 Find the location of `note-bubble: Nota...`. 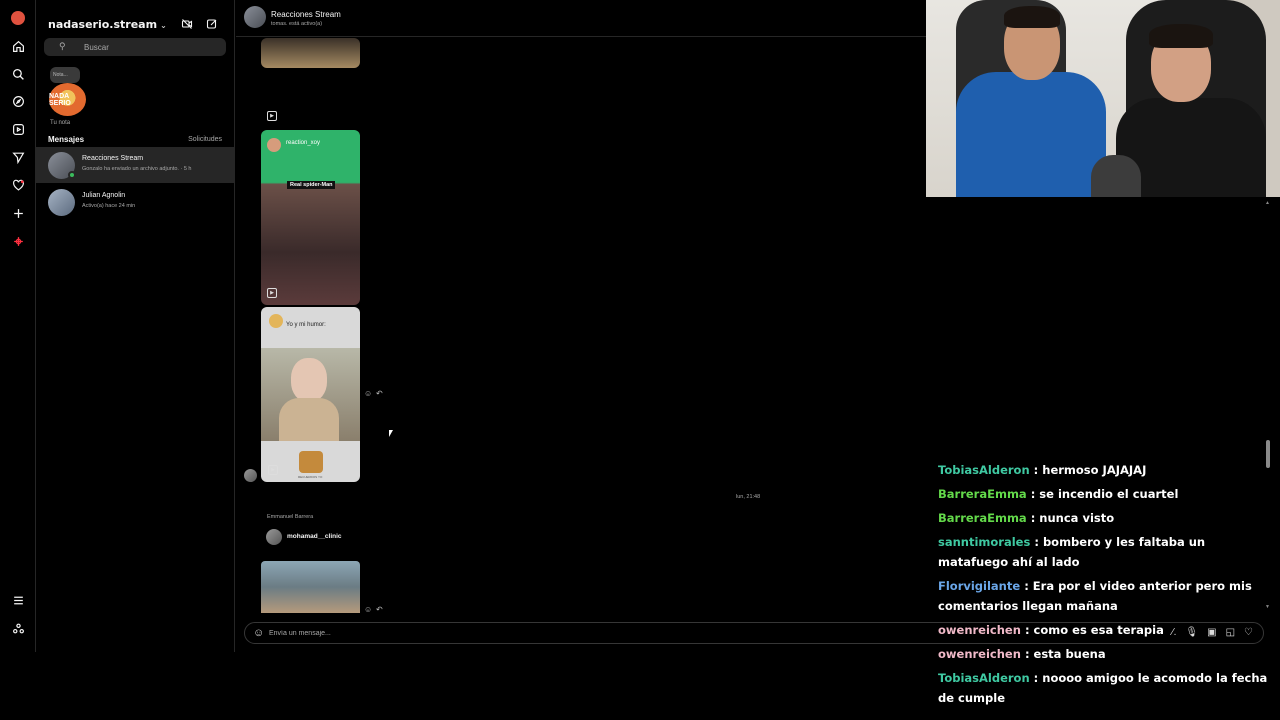

note-bubble: Nota... is located at coordinates (65, 75).